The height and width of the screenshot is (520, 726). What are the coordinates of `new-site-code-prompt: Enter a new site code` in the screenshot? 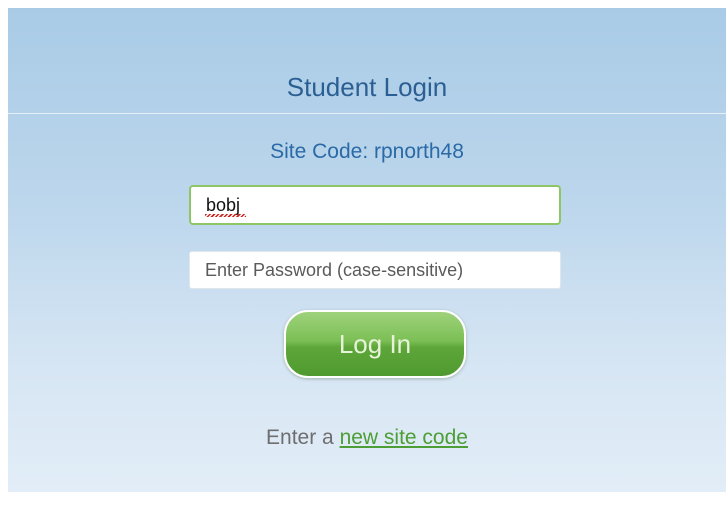 It's located at (367, 438).